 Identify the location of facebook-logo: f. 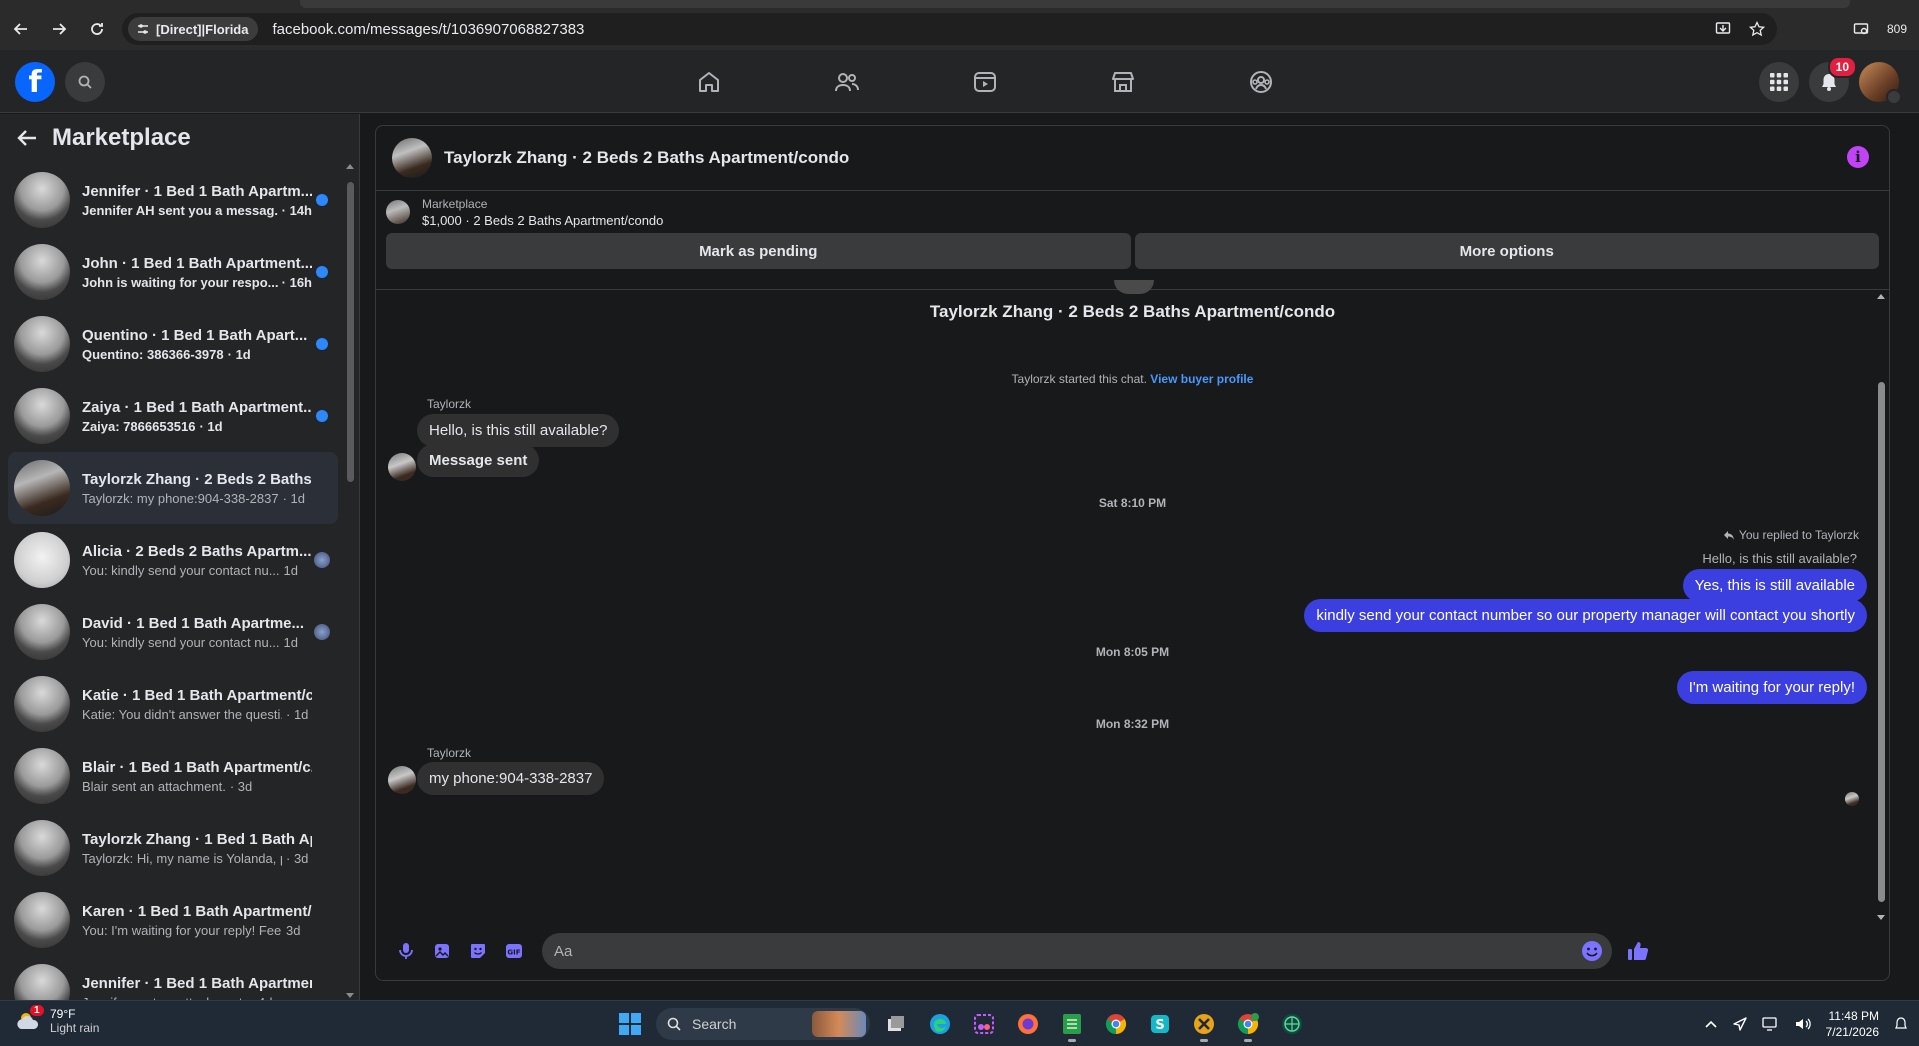
(35, 82).